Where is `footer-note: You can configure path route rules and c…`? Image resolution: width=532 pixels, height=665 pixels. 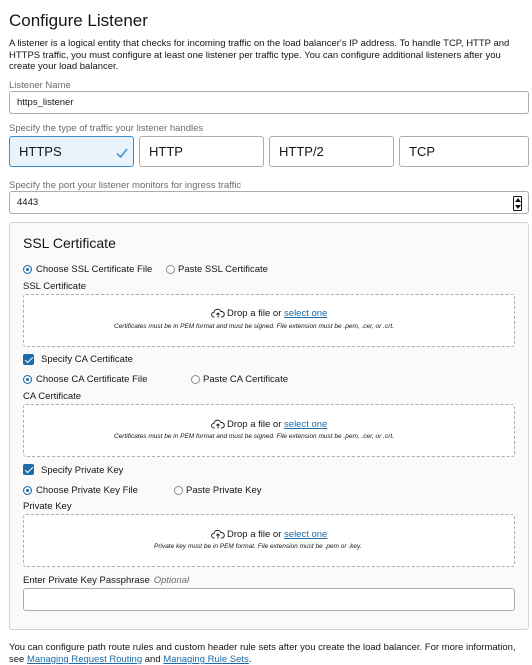 footer-note: You can configure path route rules and c… is located at coordinates (267, 653).